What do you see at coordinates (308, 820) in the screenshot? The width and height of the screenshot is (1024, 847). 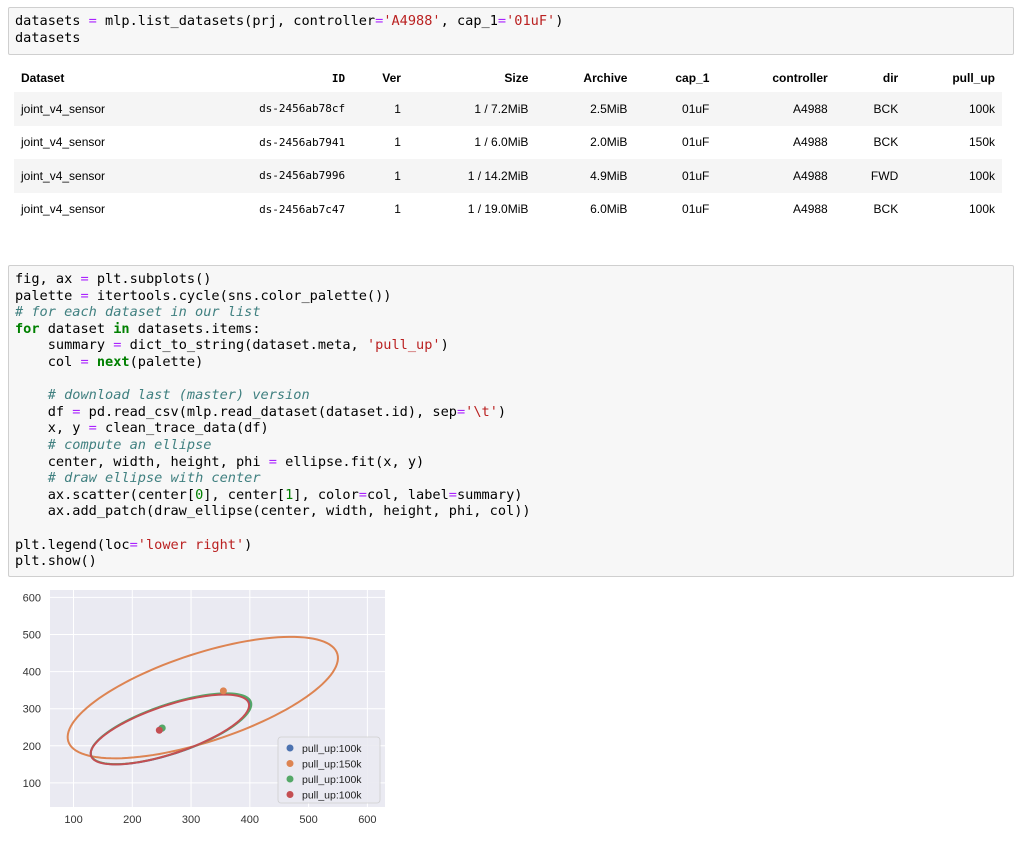 I see `x-tick-label: 500` at bounding box center [308, 820].